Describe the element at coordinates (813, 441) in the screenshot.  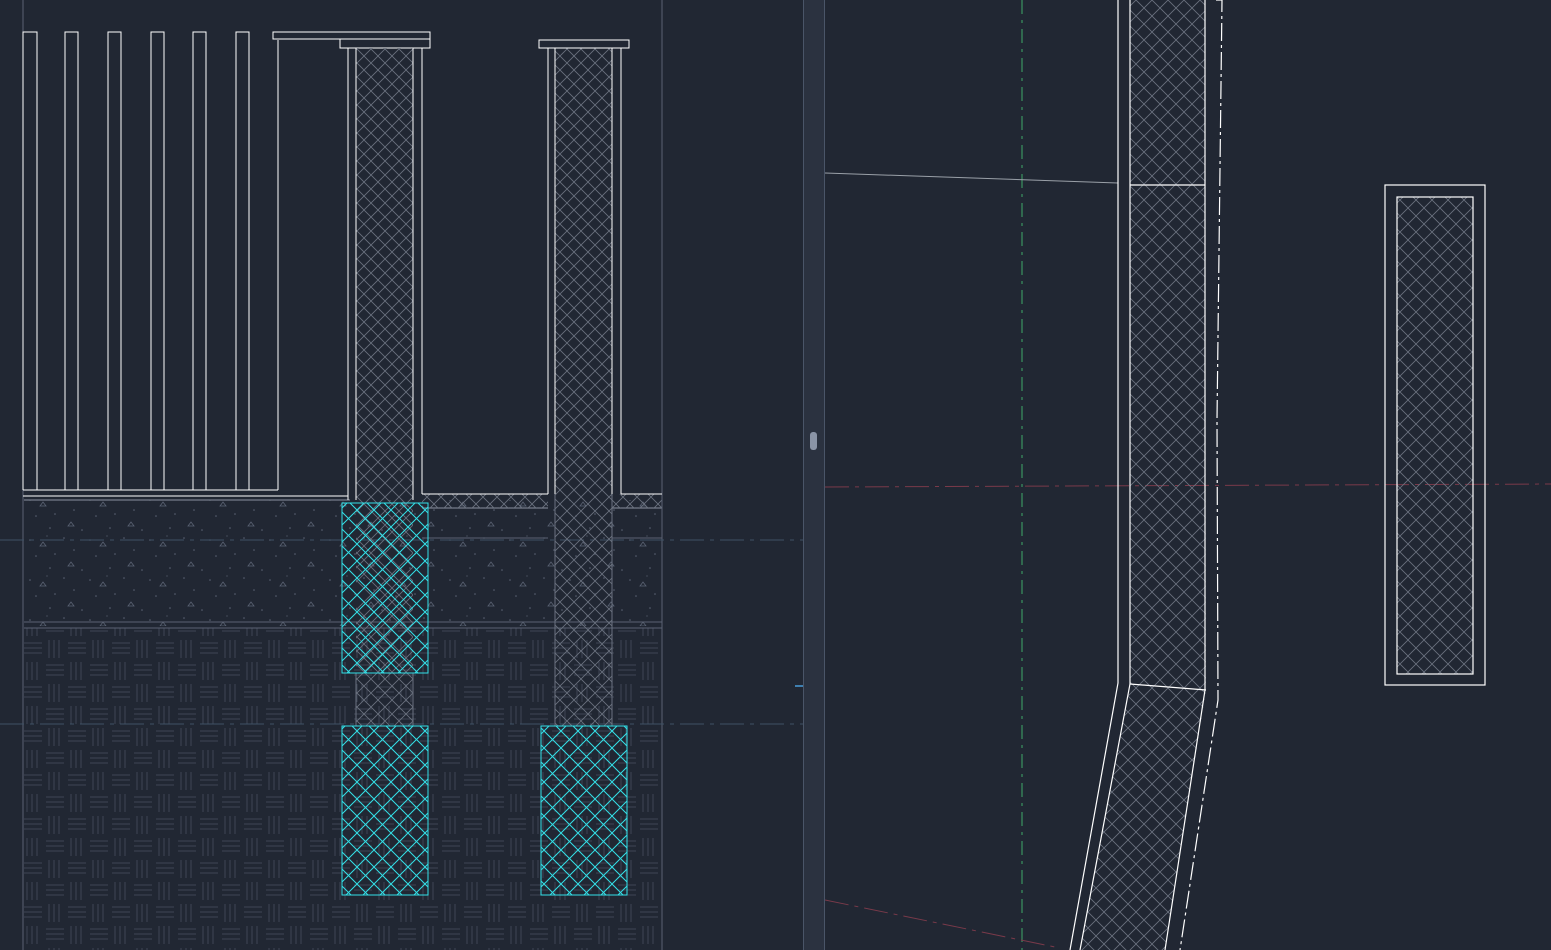
I see `splitter-handle-icon` at that location.